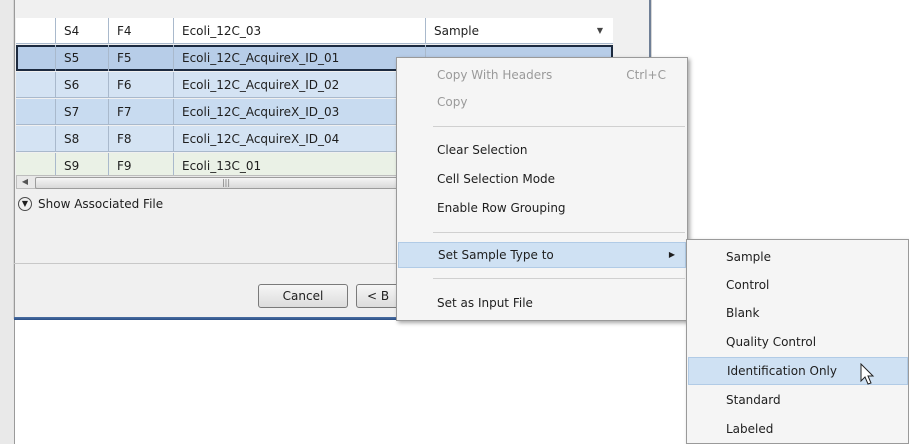 Image resolution: width=909 pixels, height=444 pixels. I want to click on table-cell: S6, so click(82, 85).